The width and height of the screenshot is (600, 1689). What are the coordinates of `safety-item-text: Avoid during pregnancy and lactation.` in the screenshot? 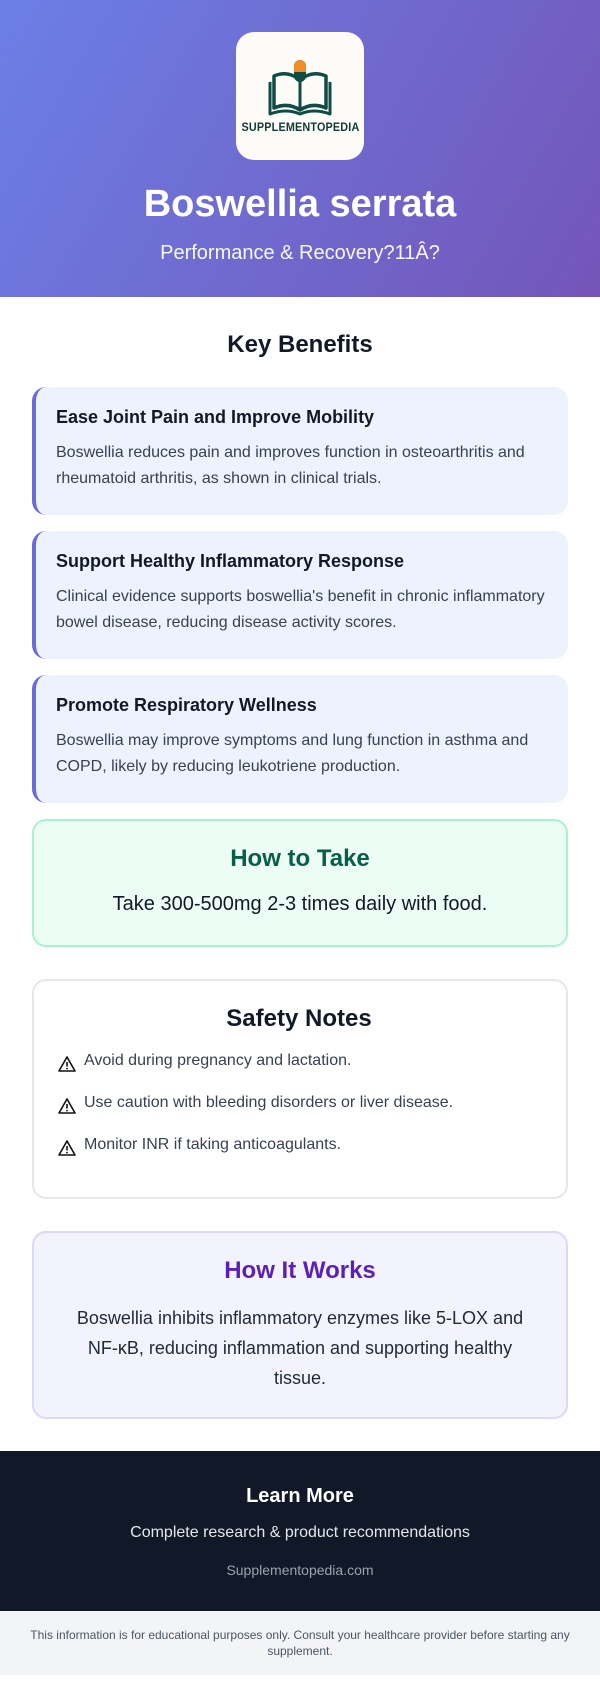 It's located at (217, 1061).